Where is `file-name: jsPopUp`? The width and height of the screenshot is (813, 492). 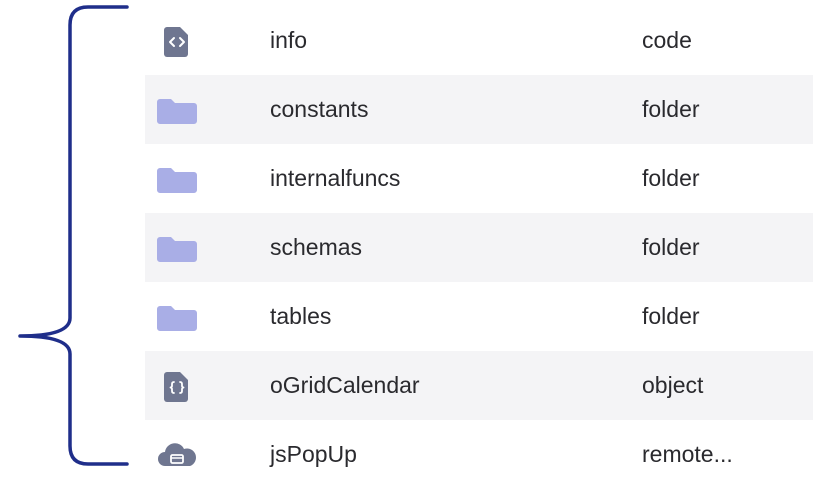
file-name: jsPopUp is located at coordinates (313, 454).